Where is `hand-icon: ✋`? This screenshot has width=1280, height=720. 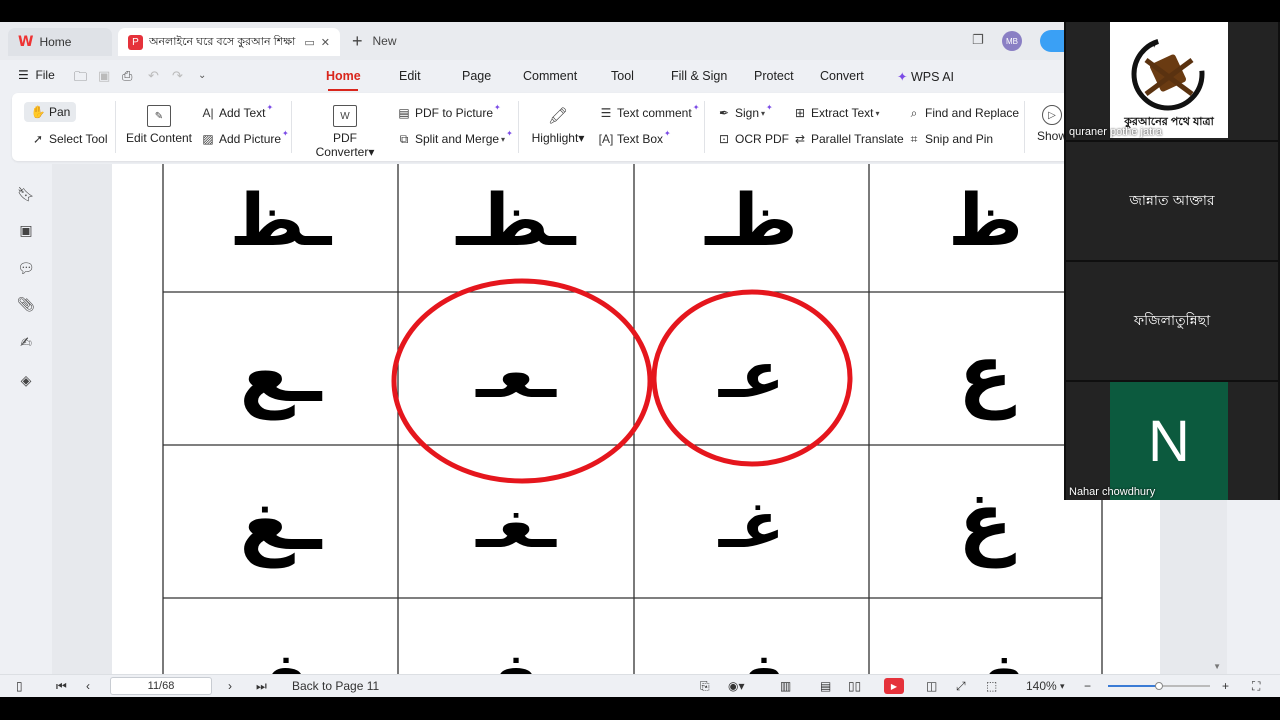 hand-icon: ✋ is located at coordinates (38, 112).